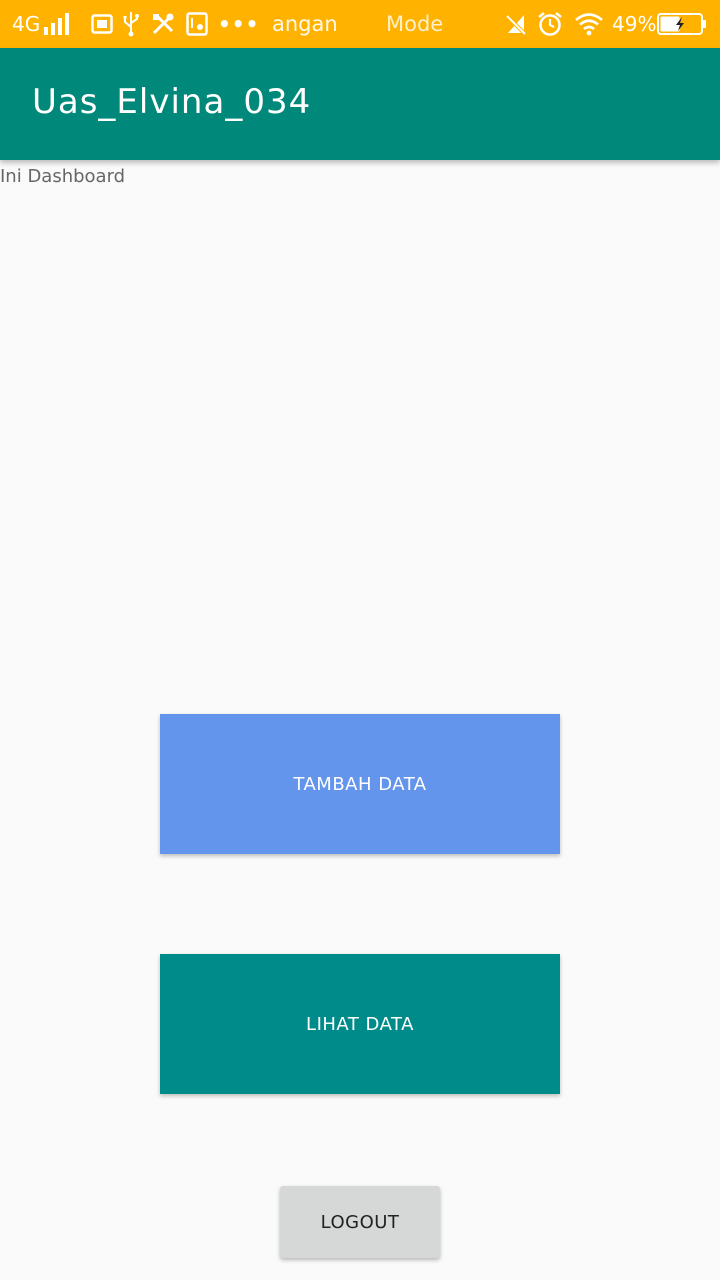  Describe the element at coordinates (197, 24) in the screenshot. I see `app-icon` at that location.